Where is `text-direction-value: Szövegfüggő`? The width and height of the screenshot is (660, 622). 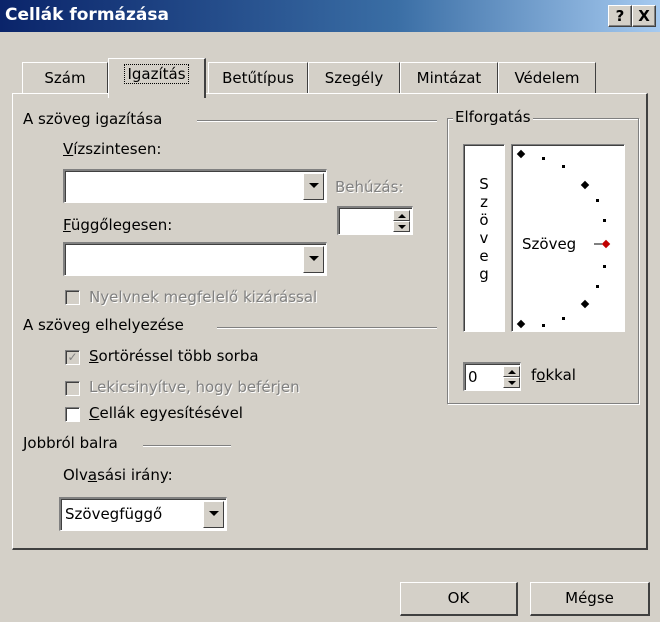 text-direction-value: Szövegfüggő is located at coordinates (114, 514).